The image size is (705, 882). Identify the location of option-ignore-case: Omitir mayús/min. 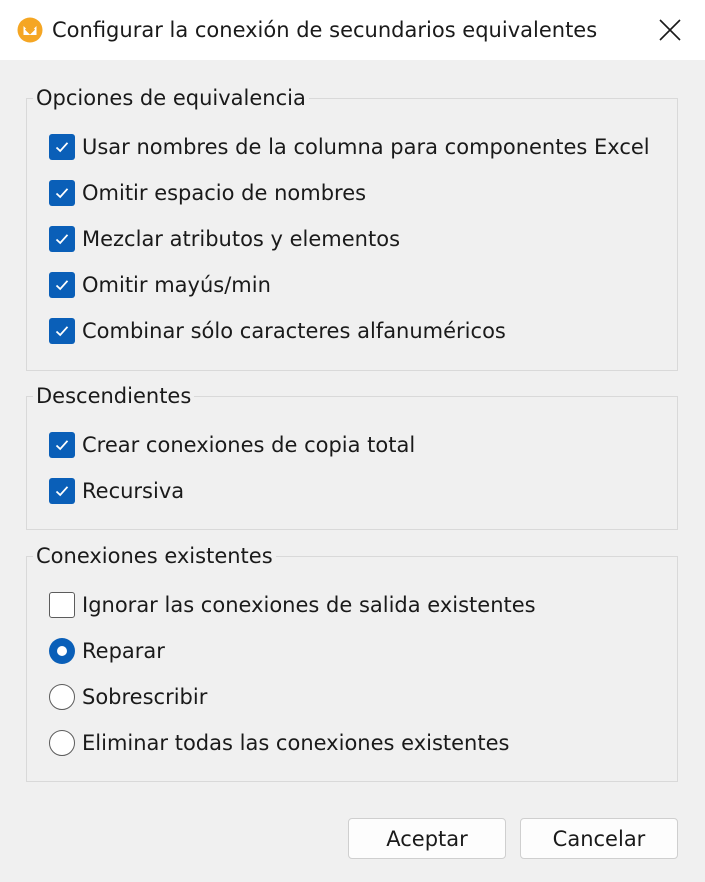
(160, 285).